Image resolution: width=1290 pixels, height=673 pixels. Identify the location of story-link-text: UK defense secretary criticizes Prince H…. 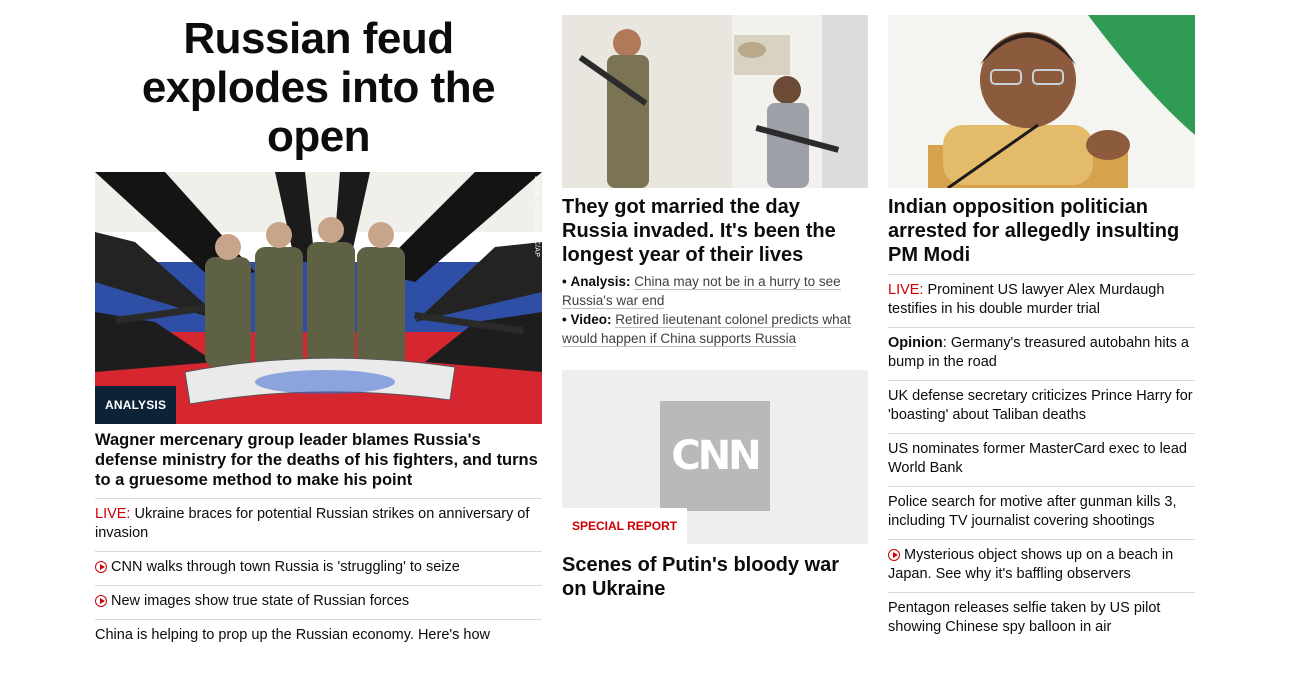
(1040, 405).